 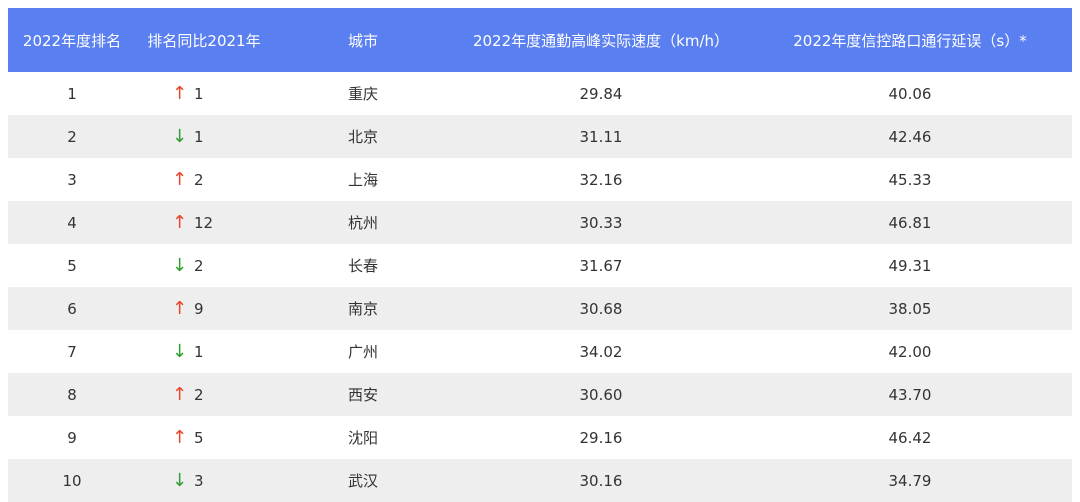 I want to click on speed-cell: 31.67, so click(x=601, y=265).